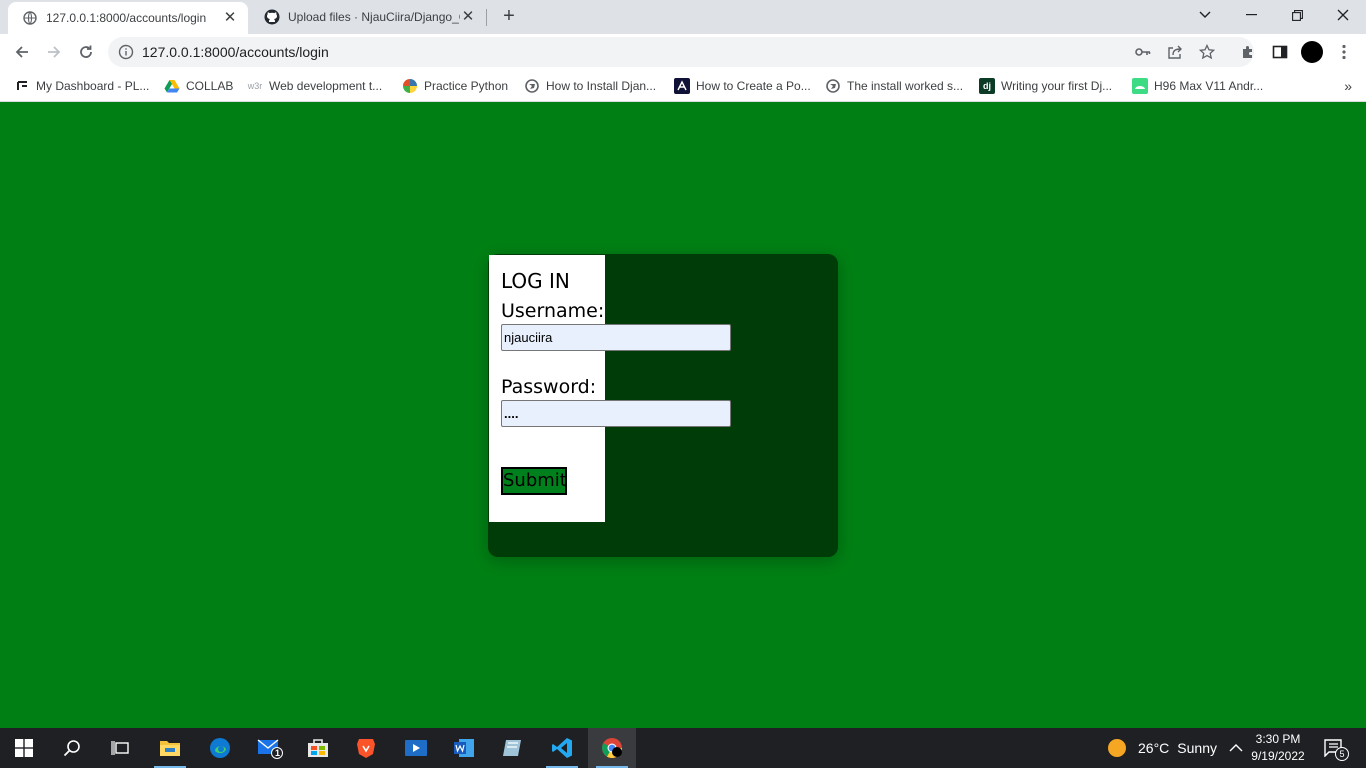 Image resolution: width=1366 pixels, height=768 pixels. I want to click on reload-button, so click(86, 52).